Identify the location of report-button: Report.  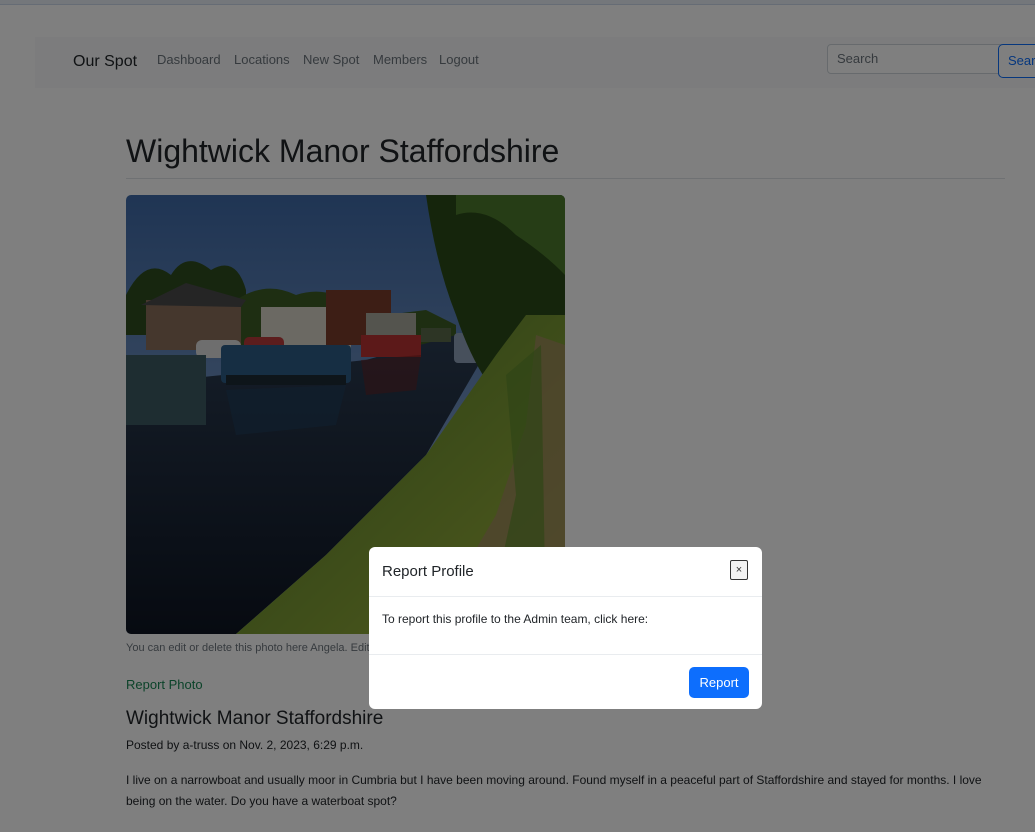
(719, 682).